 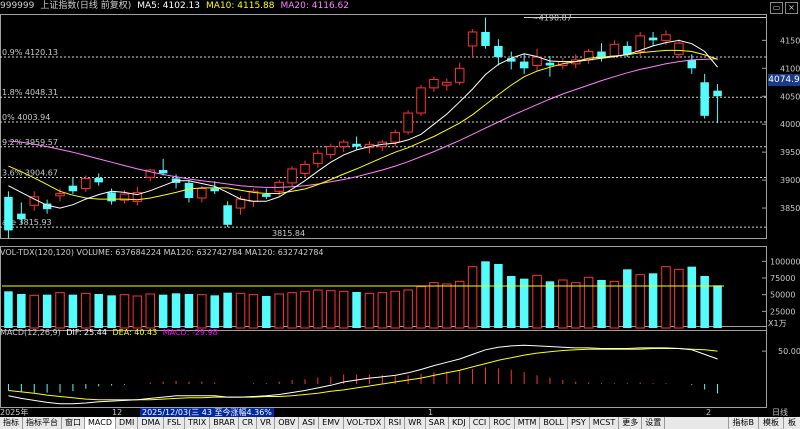 What do you see at coordinates (770, 423) in the screenshot?
I see `right-tab-模板: 模板` at bounding box center [770, 423].